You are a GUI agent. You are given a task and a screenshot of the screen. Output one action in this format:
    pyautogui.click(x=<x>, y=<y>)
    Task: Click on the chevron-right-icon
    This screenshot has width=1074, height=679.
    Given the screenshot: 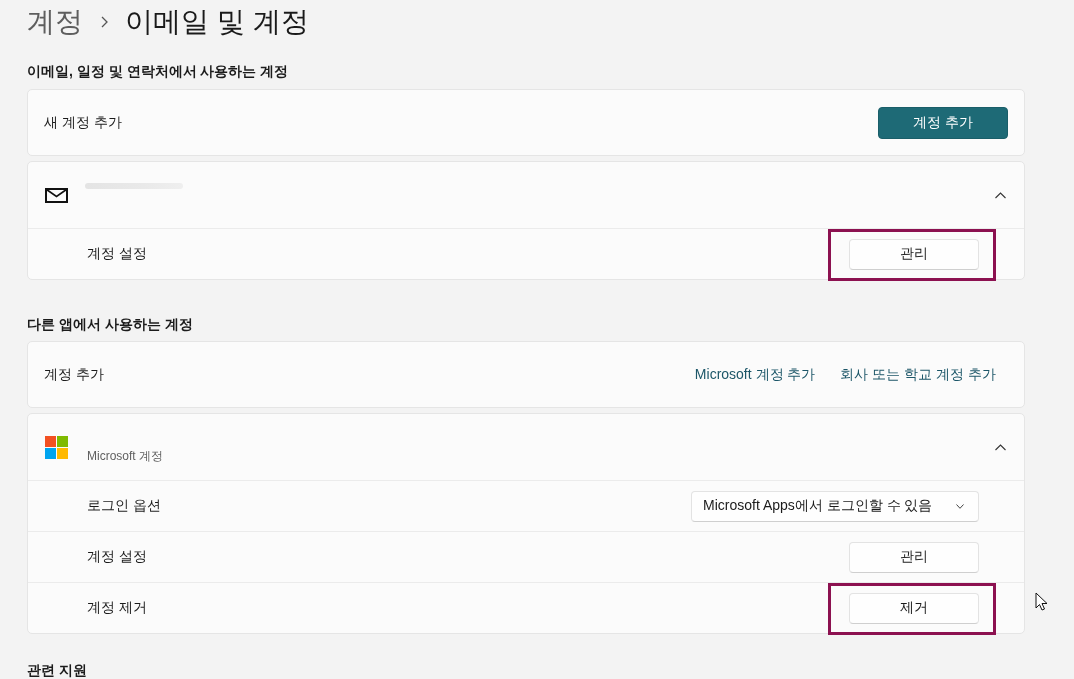 What is the action you would take?
    pyautogui.click(x=104, y=22)
    